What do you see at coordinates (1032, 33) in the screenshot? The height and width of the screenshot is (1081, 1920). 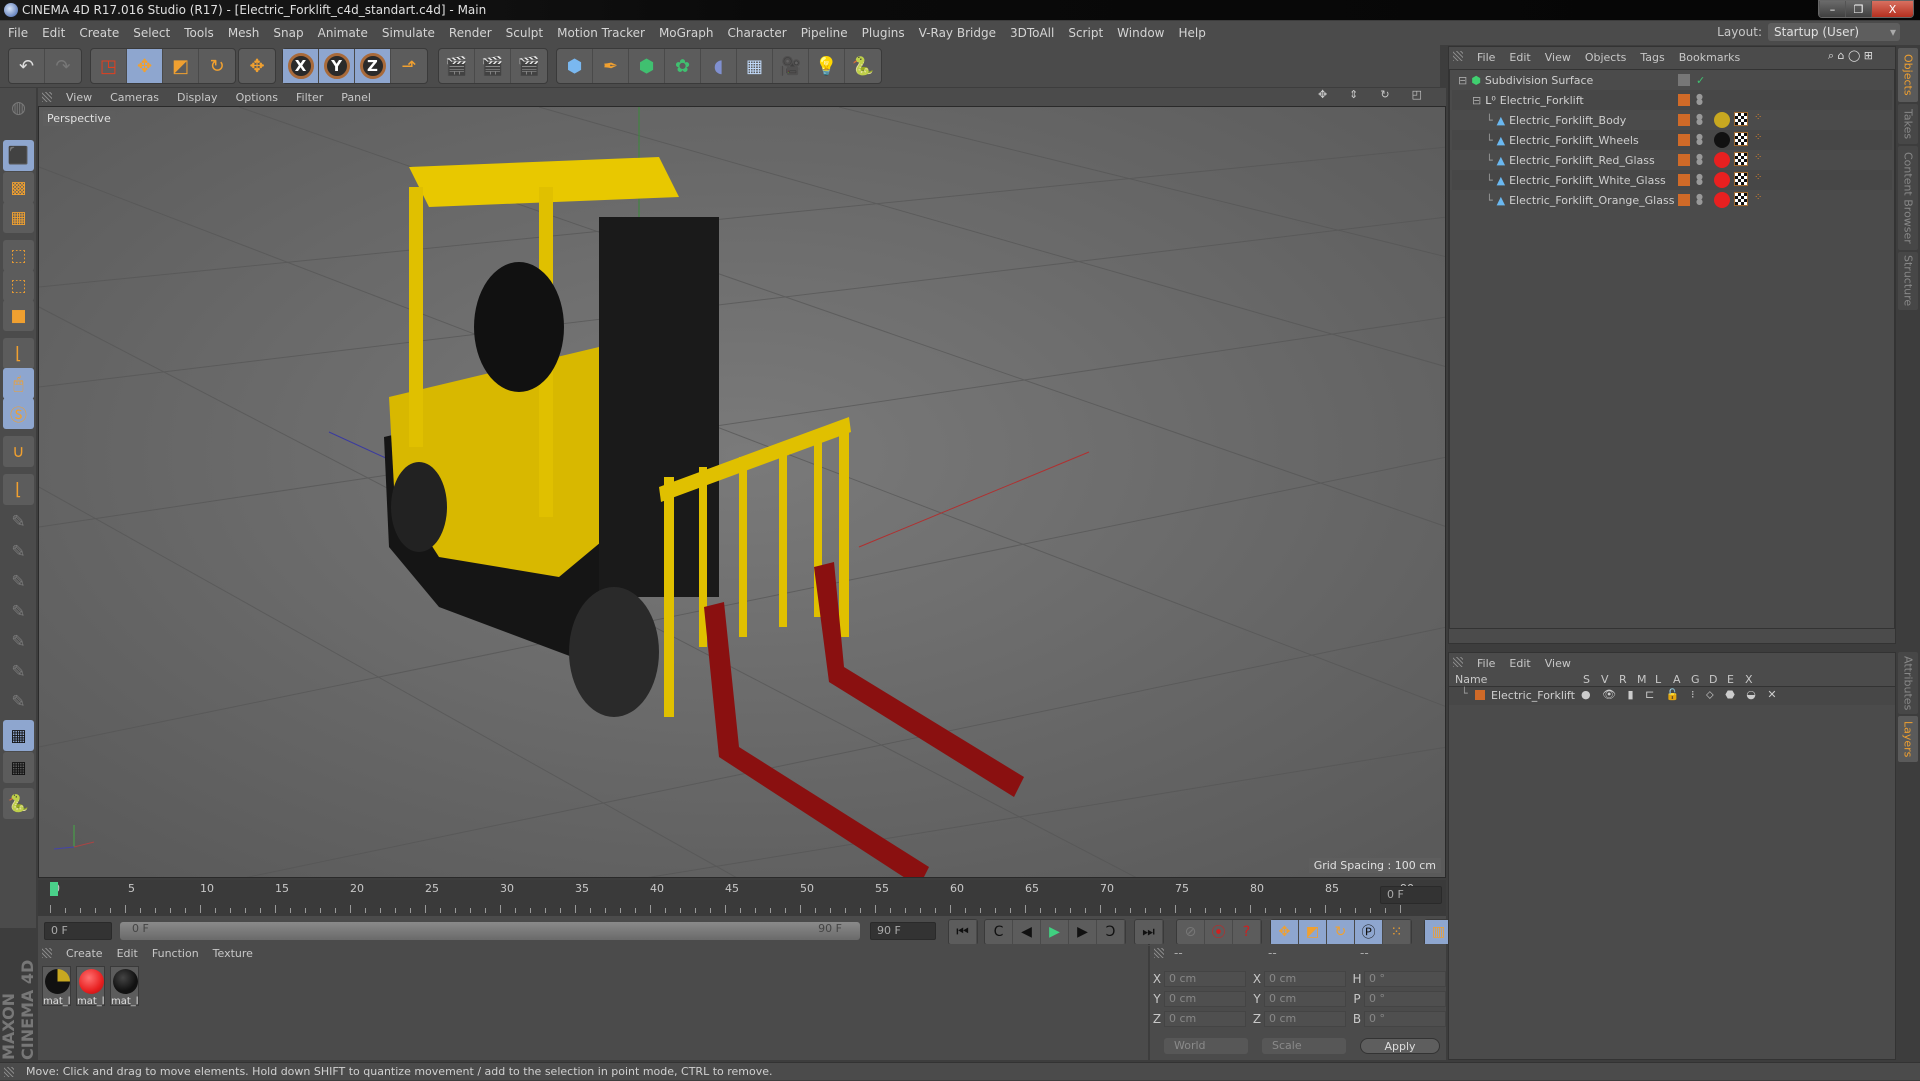 I see `menu-3dtoall: 3DToAll` at bounding box center [1032, 33].